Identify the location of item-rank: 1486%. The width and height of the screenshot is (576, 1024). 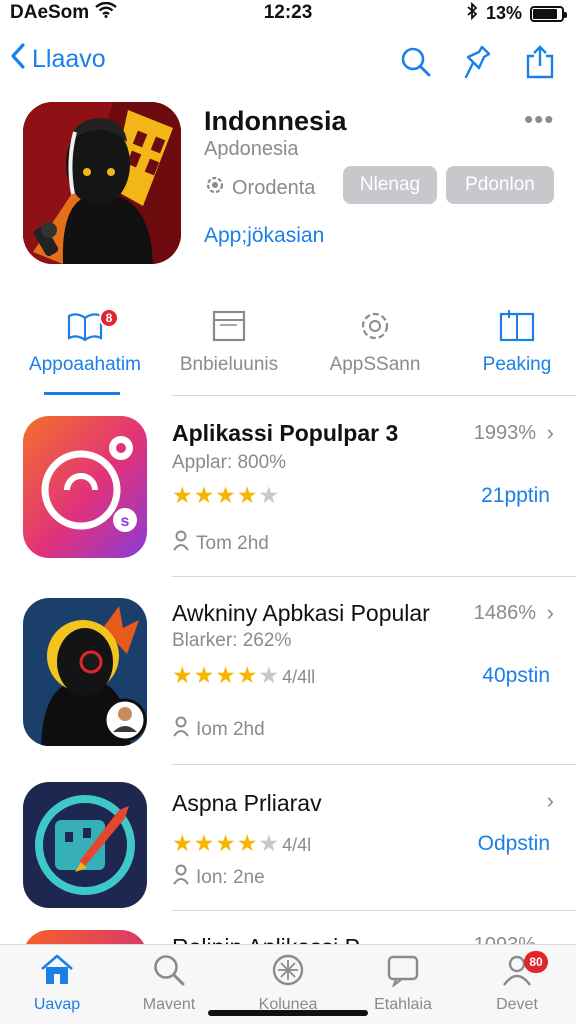
(504, 613).